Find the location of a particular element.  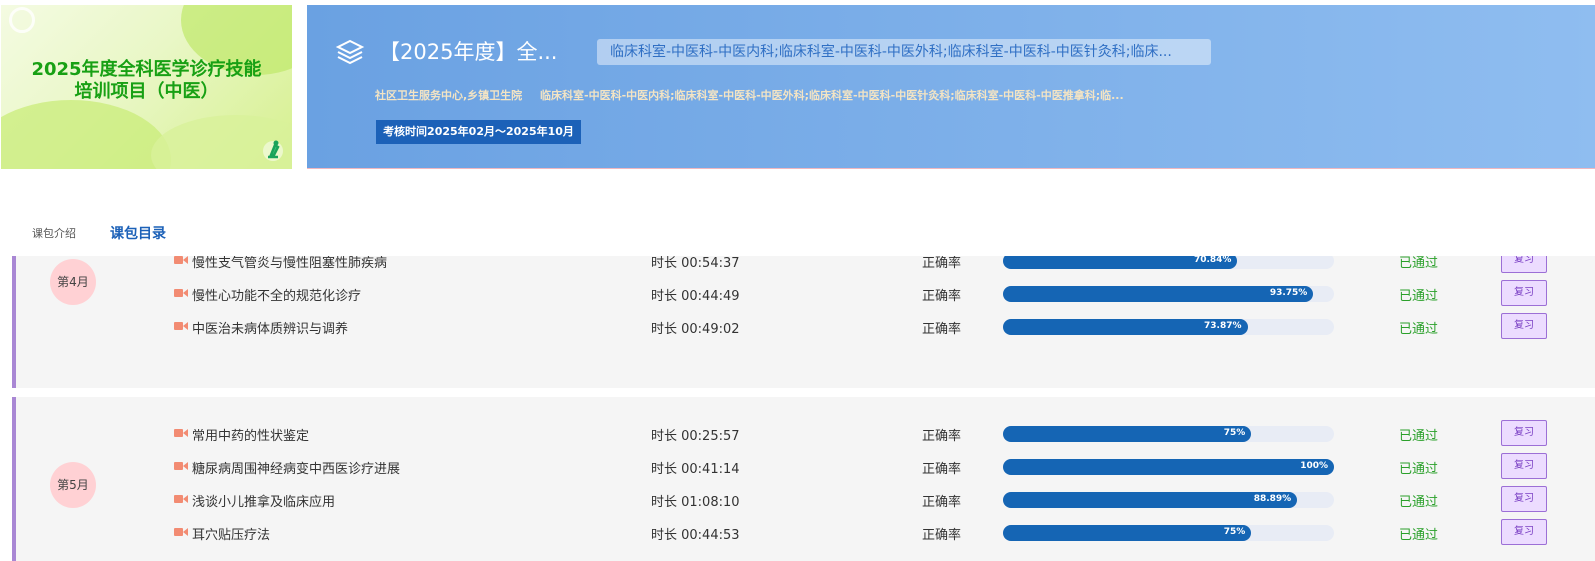

exam-time-badge: 考核时间2025年02月～2025年10月 is located at coordinates (478, 132).